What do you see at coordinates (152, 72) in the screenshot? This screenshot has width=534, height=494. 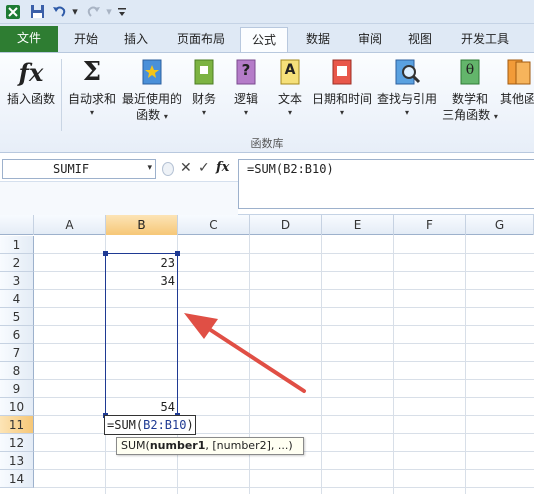 I see `book-star-icon` at bounding box center [152, 72].